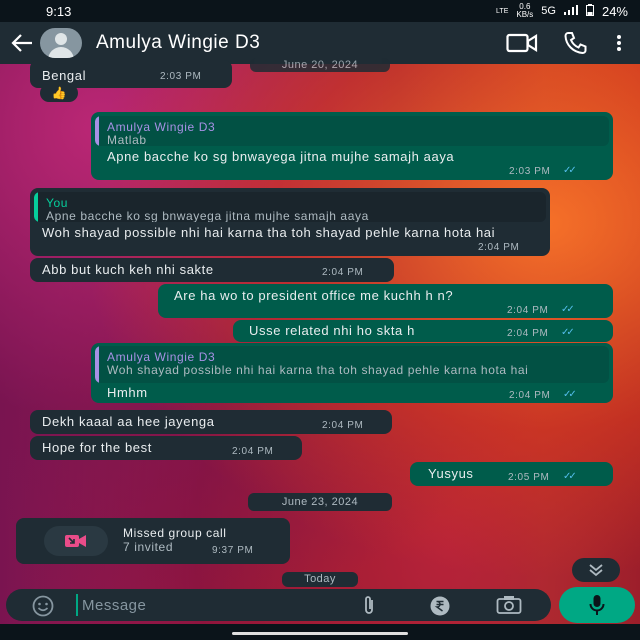  What do you see at coordinates (522, 43) in the screenshot?
I see `video-call-icon` at bounding box center [522, 43].